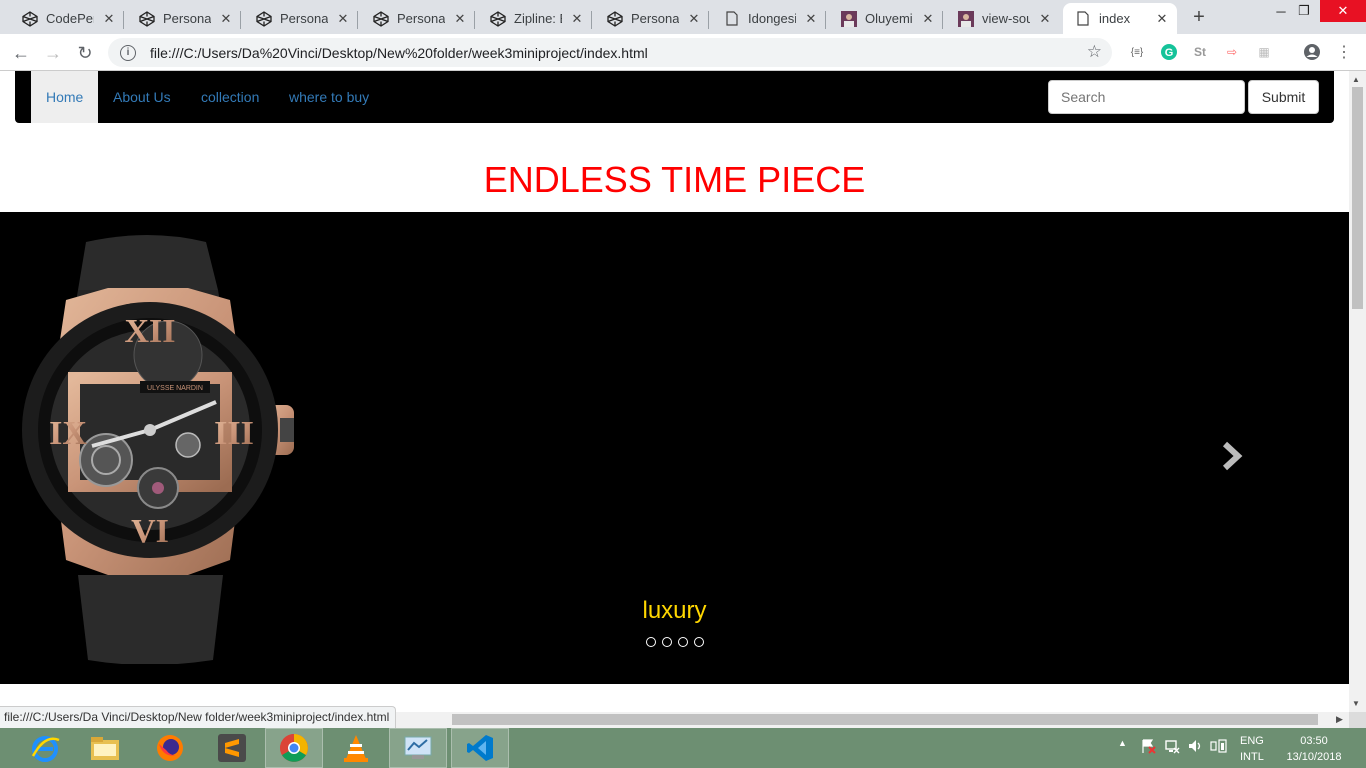  What do you see at coordinates (85, 53) in the screenshot?
I see `reload-button: ↻` at bounding box center [85, 53].